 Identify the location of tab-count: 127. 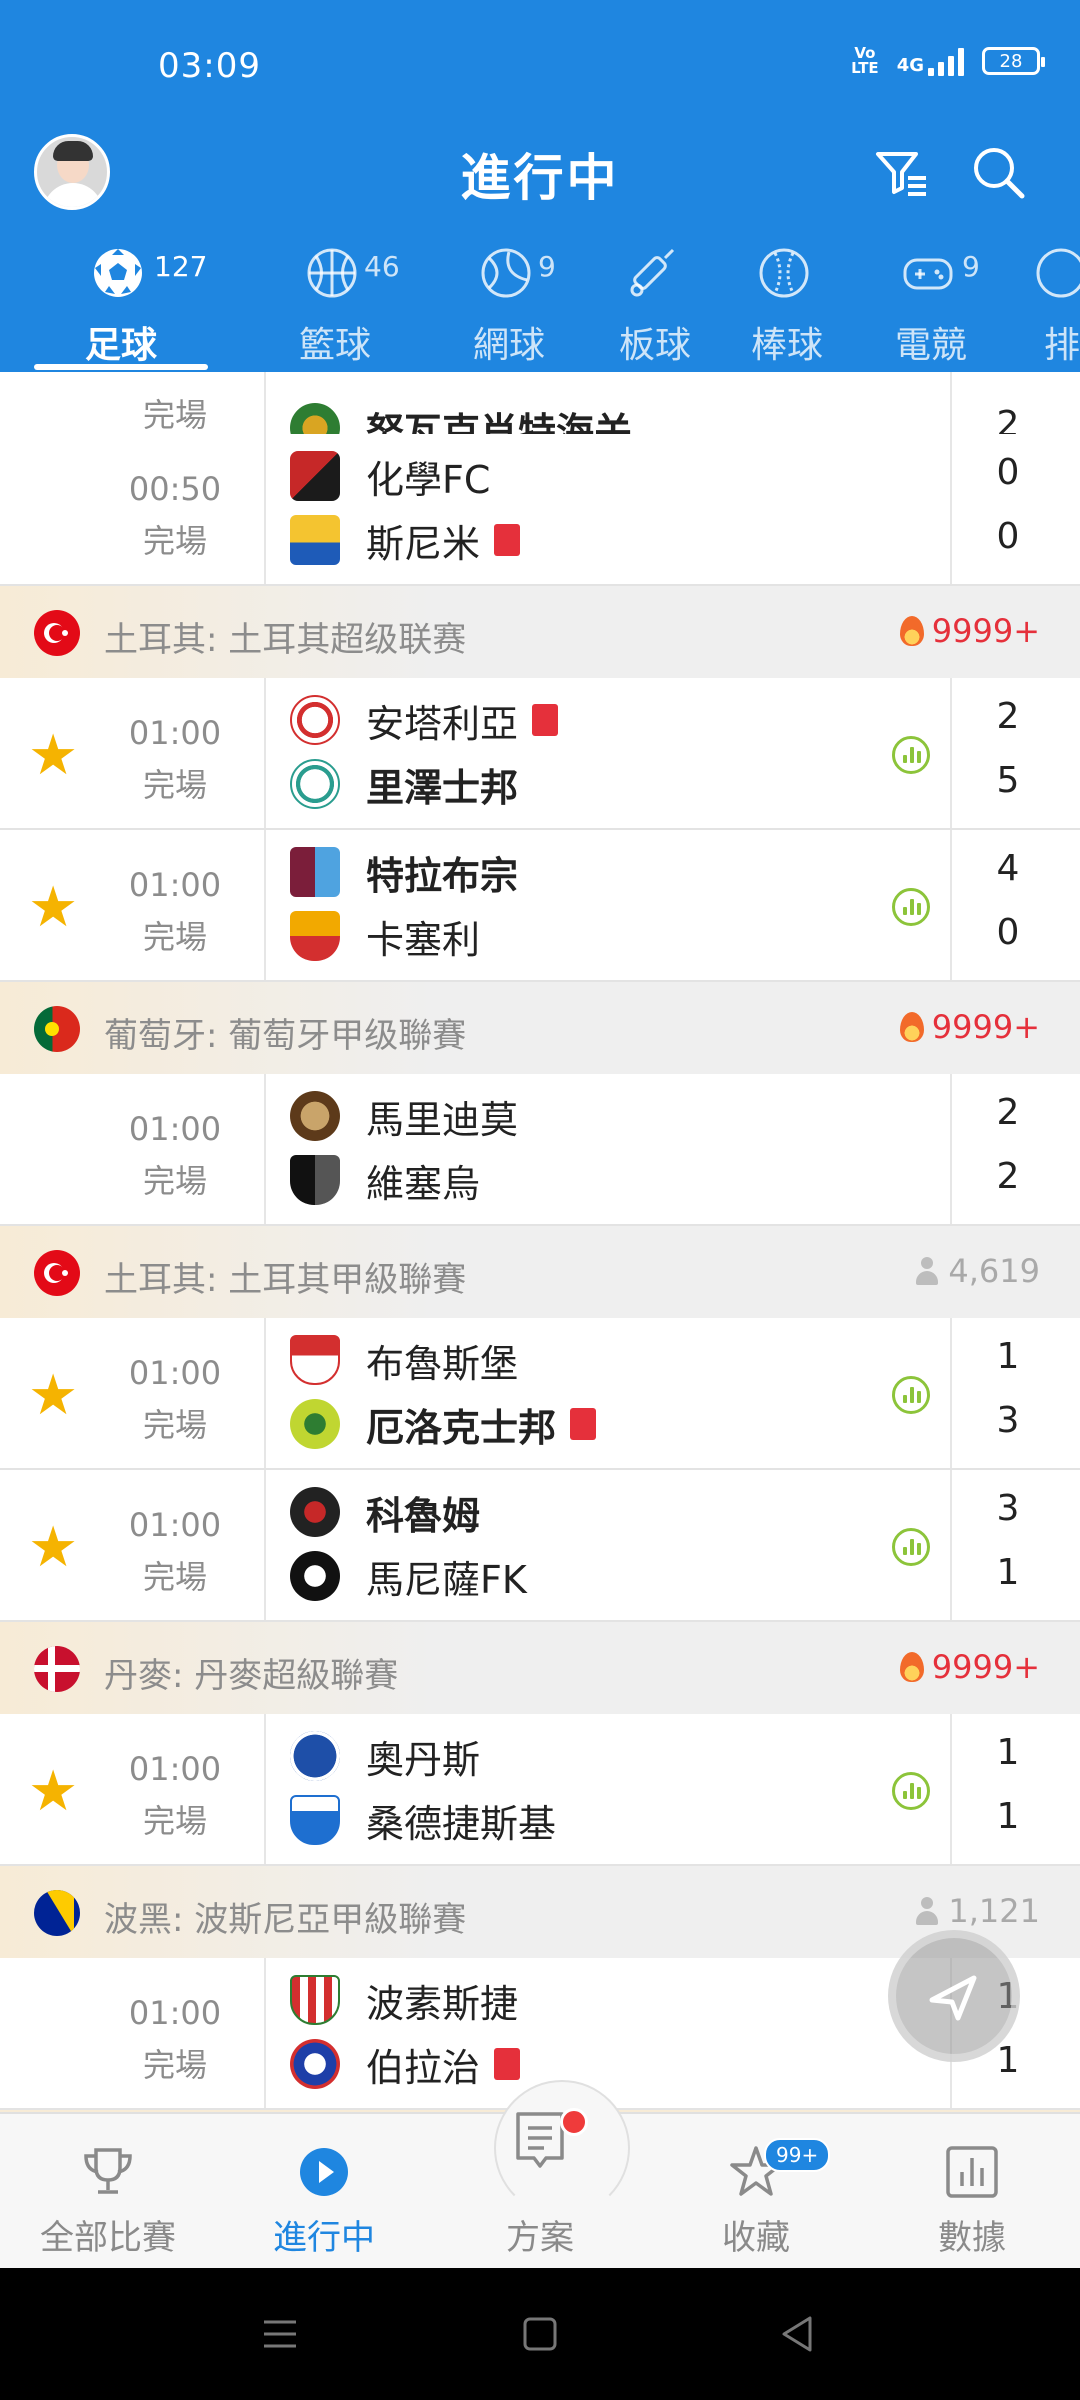
(181, 266).